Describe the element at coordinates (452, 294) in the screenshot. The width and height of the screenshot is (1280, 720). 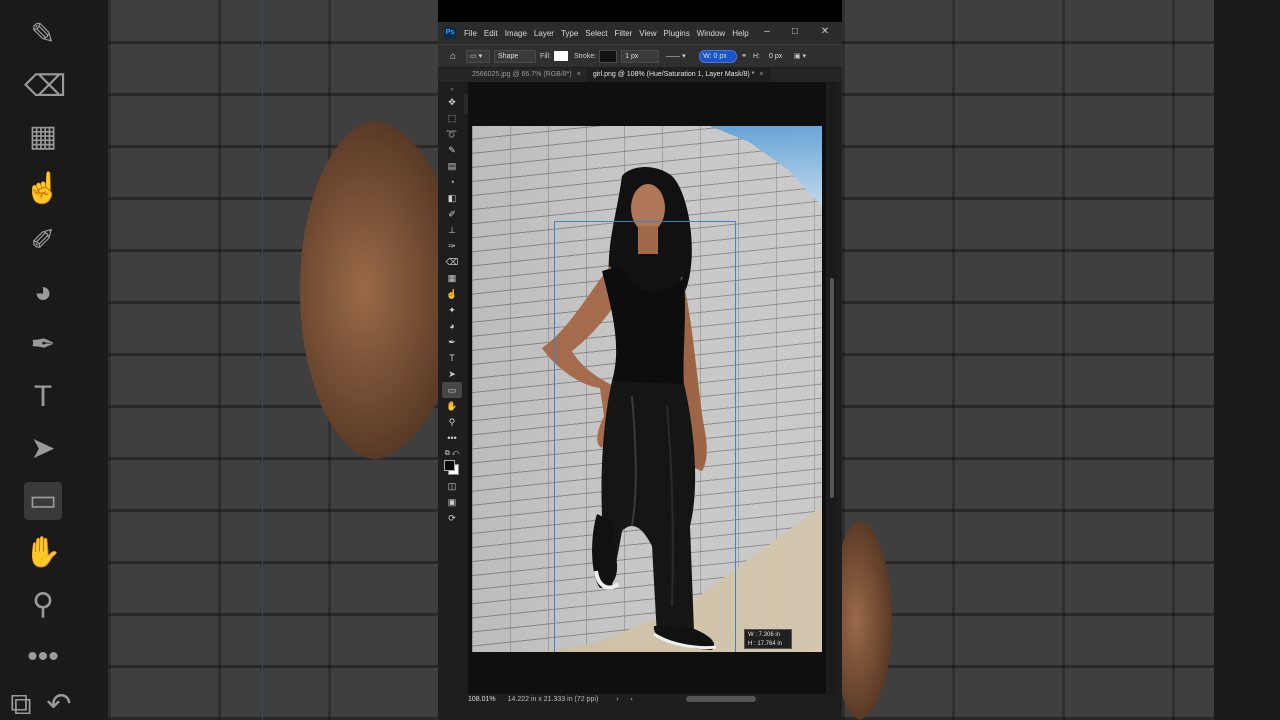
I see `smudge-tool-icon: ☝` at that location.